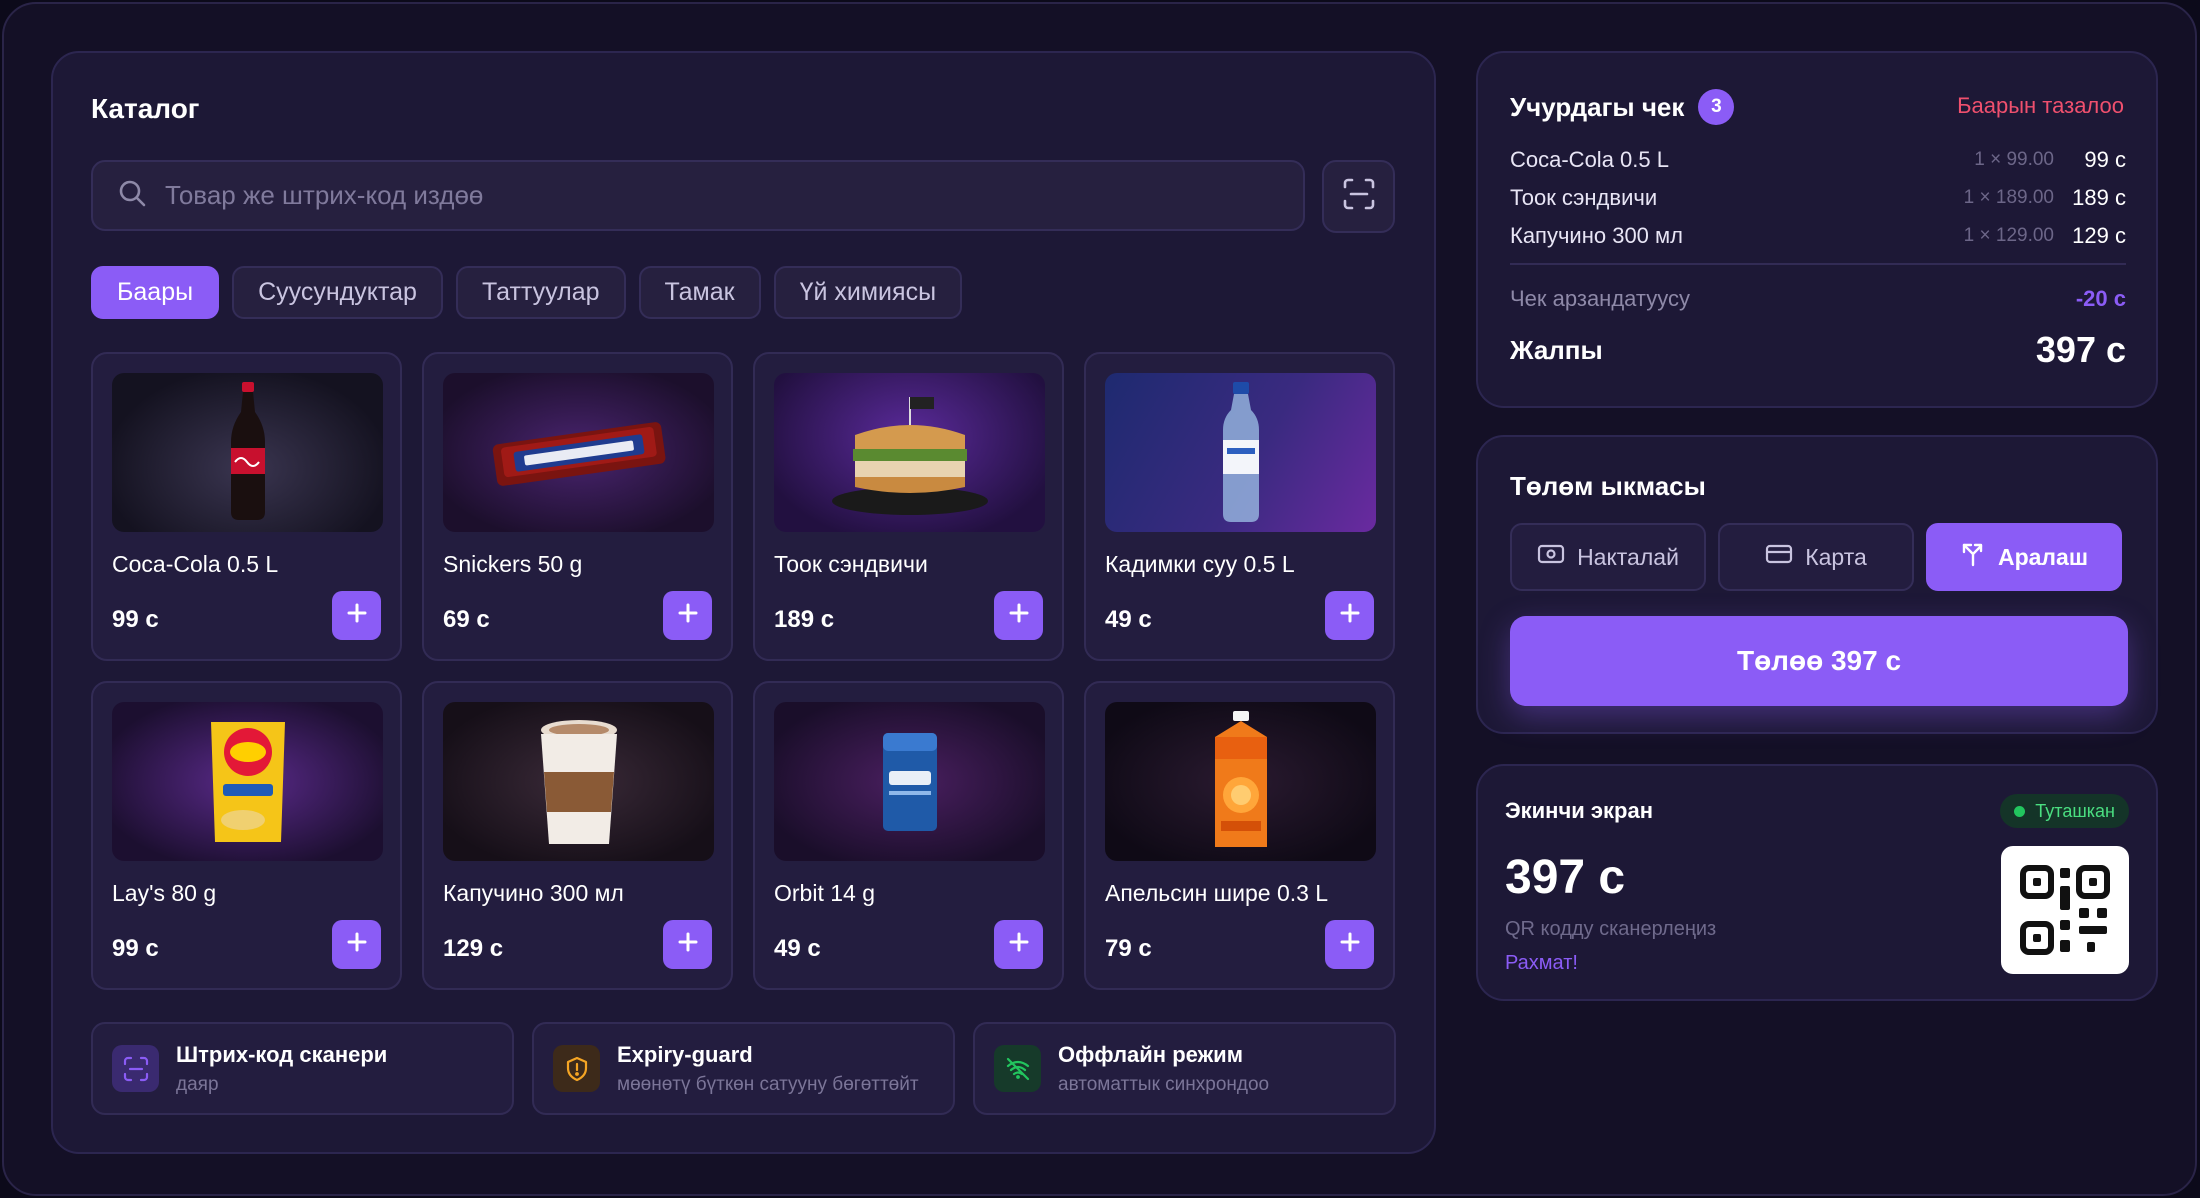 This screenshot has height=1198, width=2200. What do you see at coordinates (1240, 781) in the screenshot?
I see `juice-carton-image` at bounding box center [1240, 781].